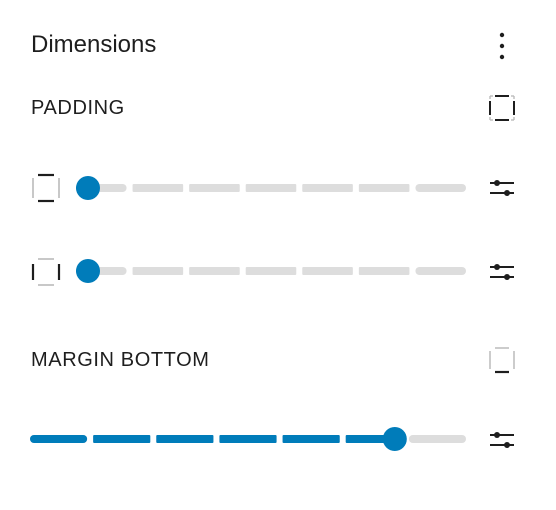 The image size is (556, 510). I want to click on sides-horizontal-icon, so click(46, 272).